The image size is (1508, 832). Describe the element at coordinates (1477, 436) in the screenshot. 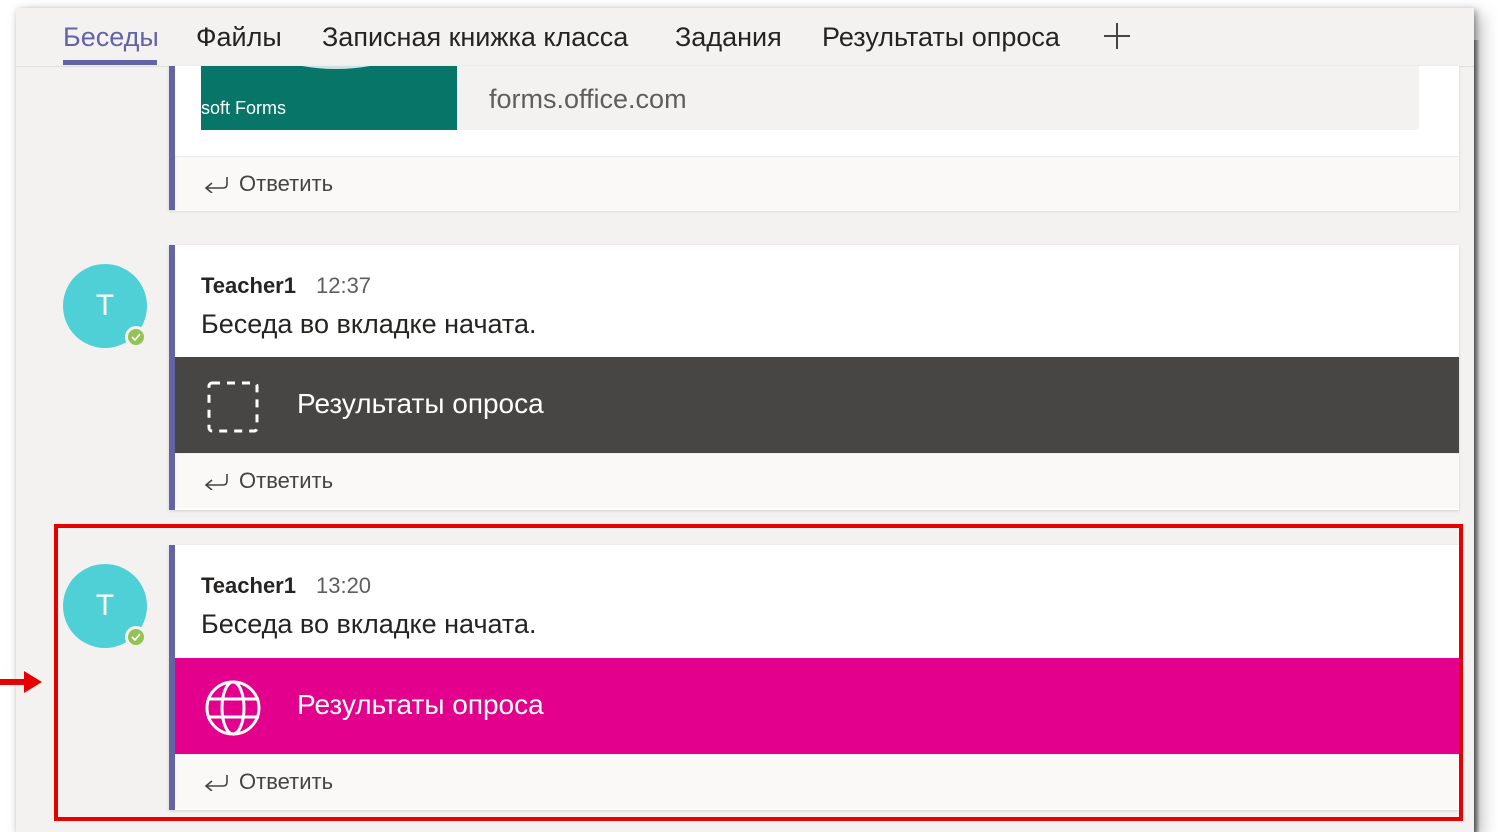

I see `window-shadow` at that location.